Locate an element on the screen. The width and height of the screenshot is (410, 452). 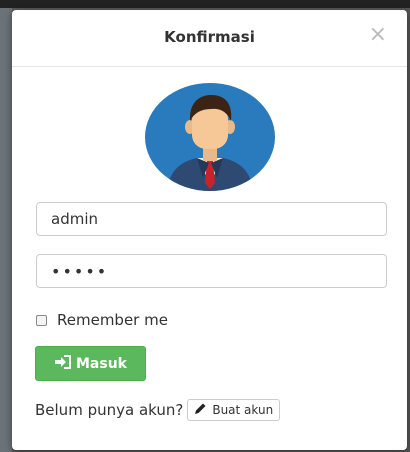
remember-label: Remember me is located at coordinates (112, 320).